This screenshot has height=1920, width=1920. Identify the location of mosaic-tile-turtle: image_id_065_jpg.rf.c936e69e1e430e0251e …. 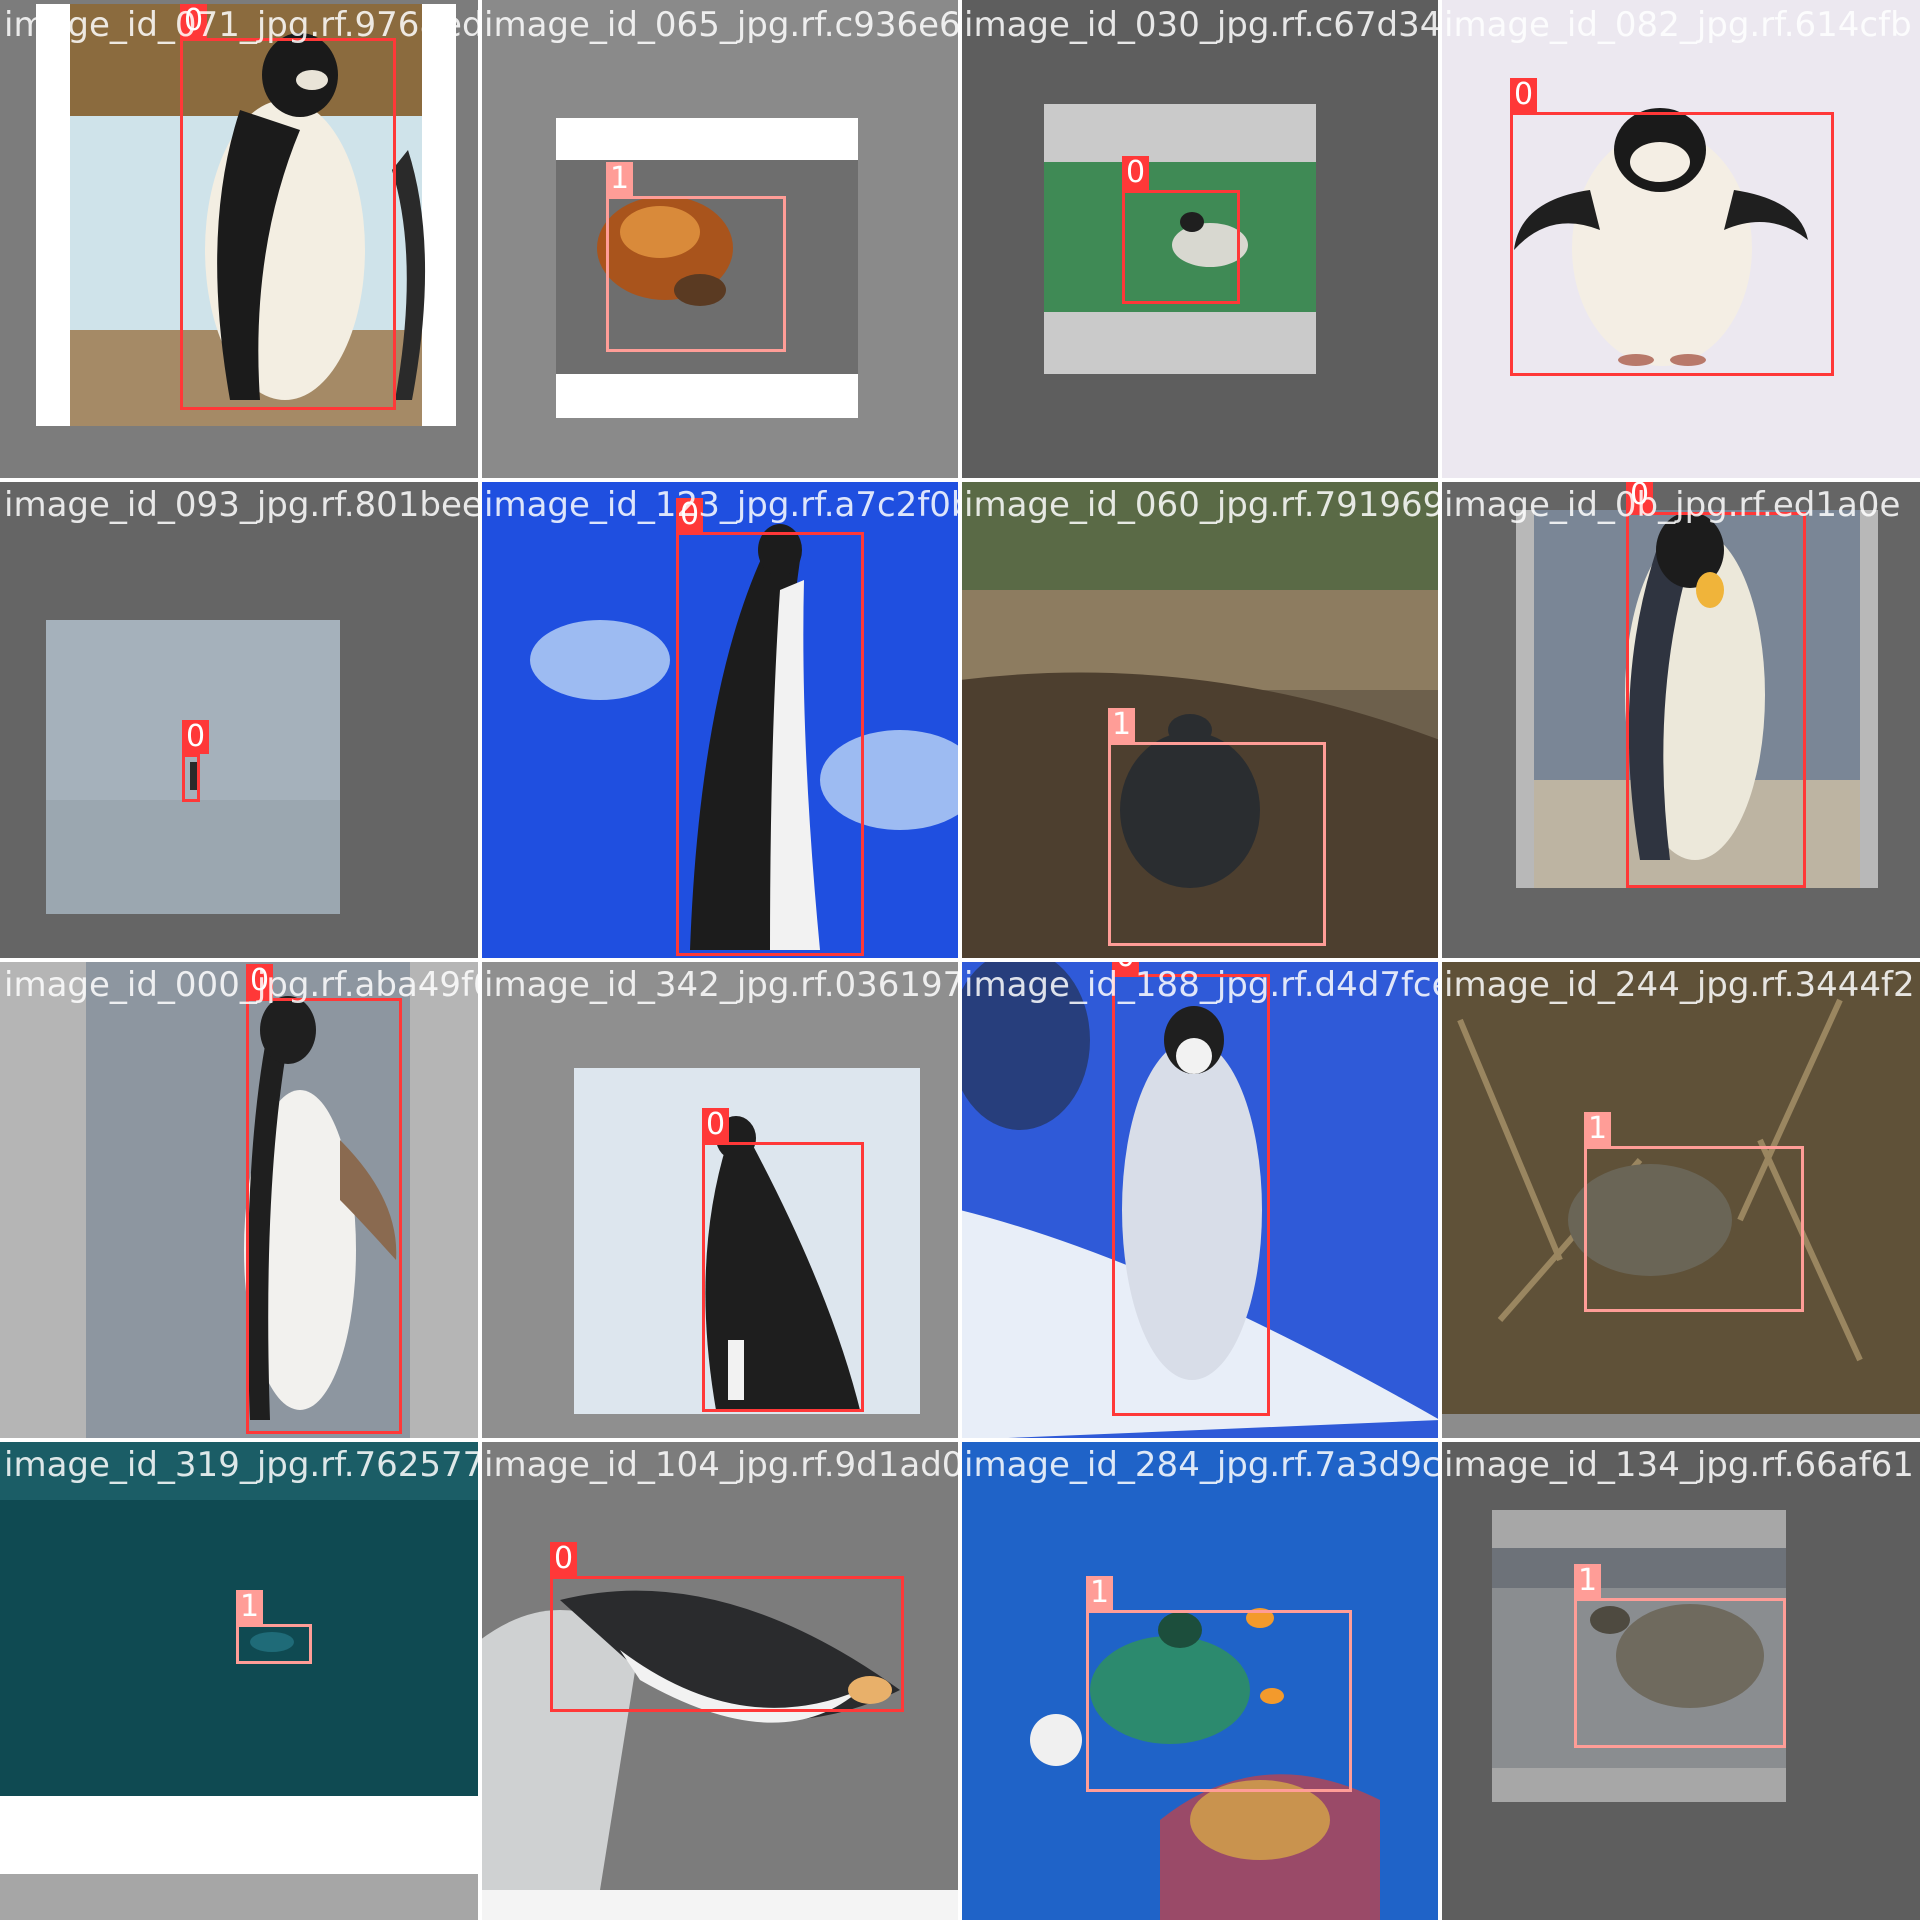
(720, 240).